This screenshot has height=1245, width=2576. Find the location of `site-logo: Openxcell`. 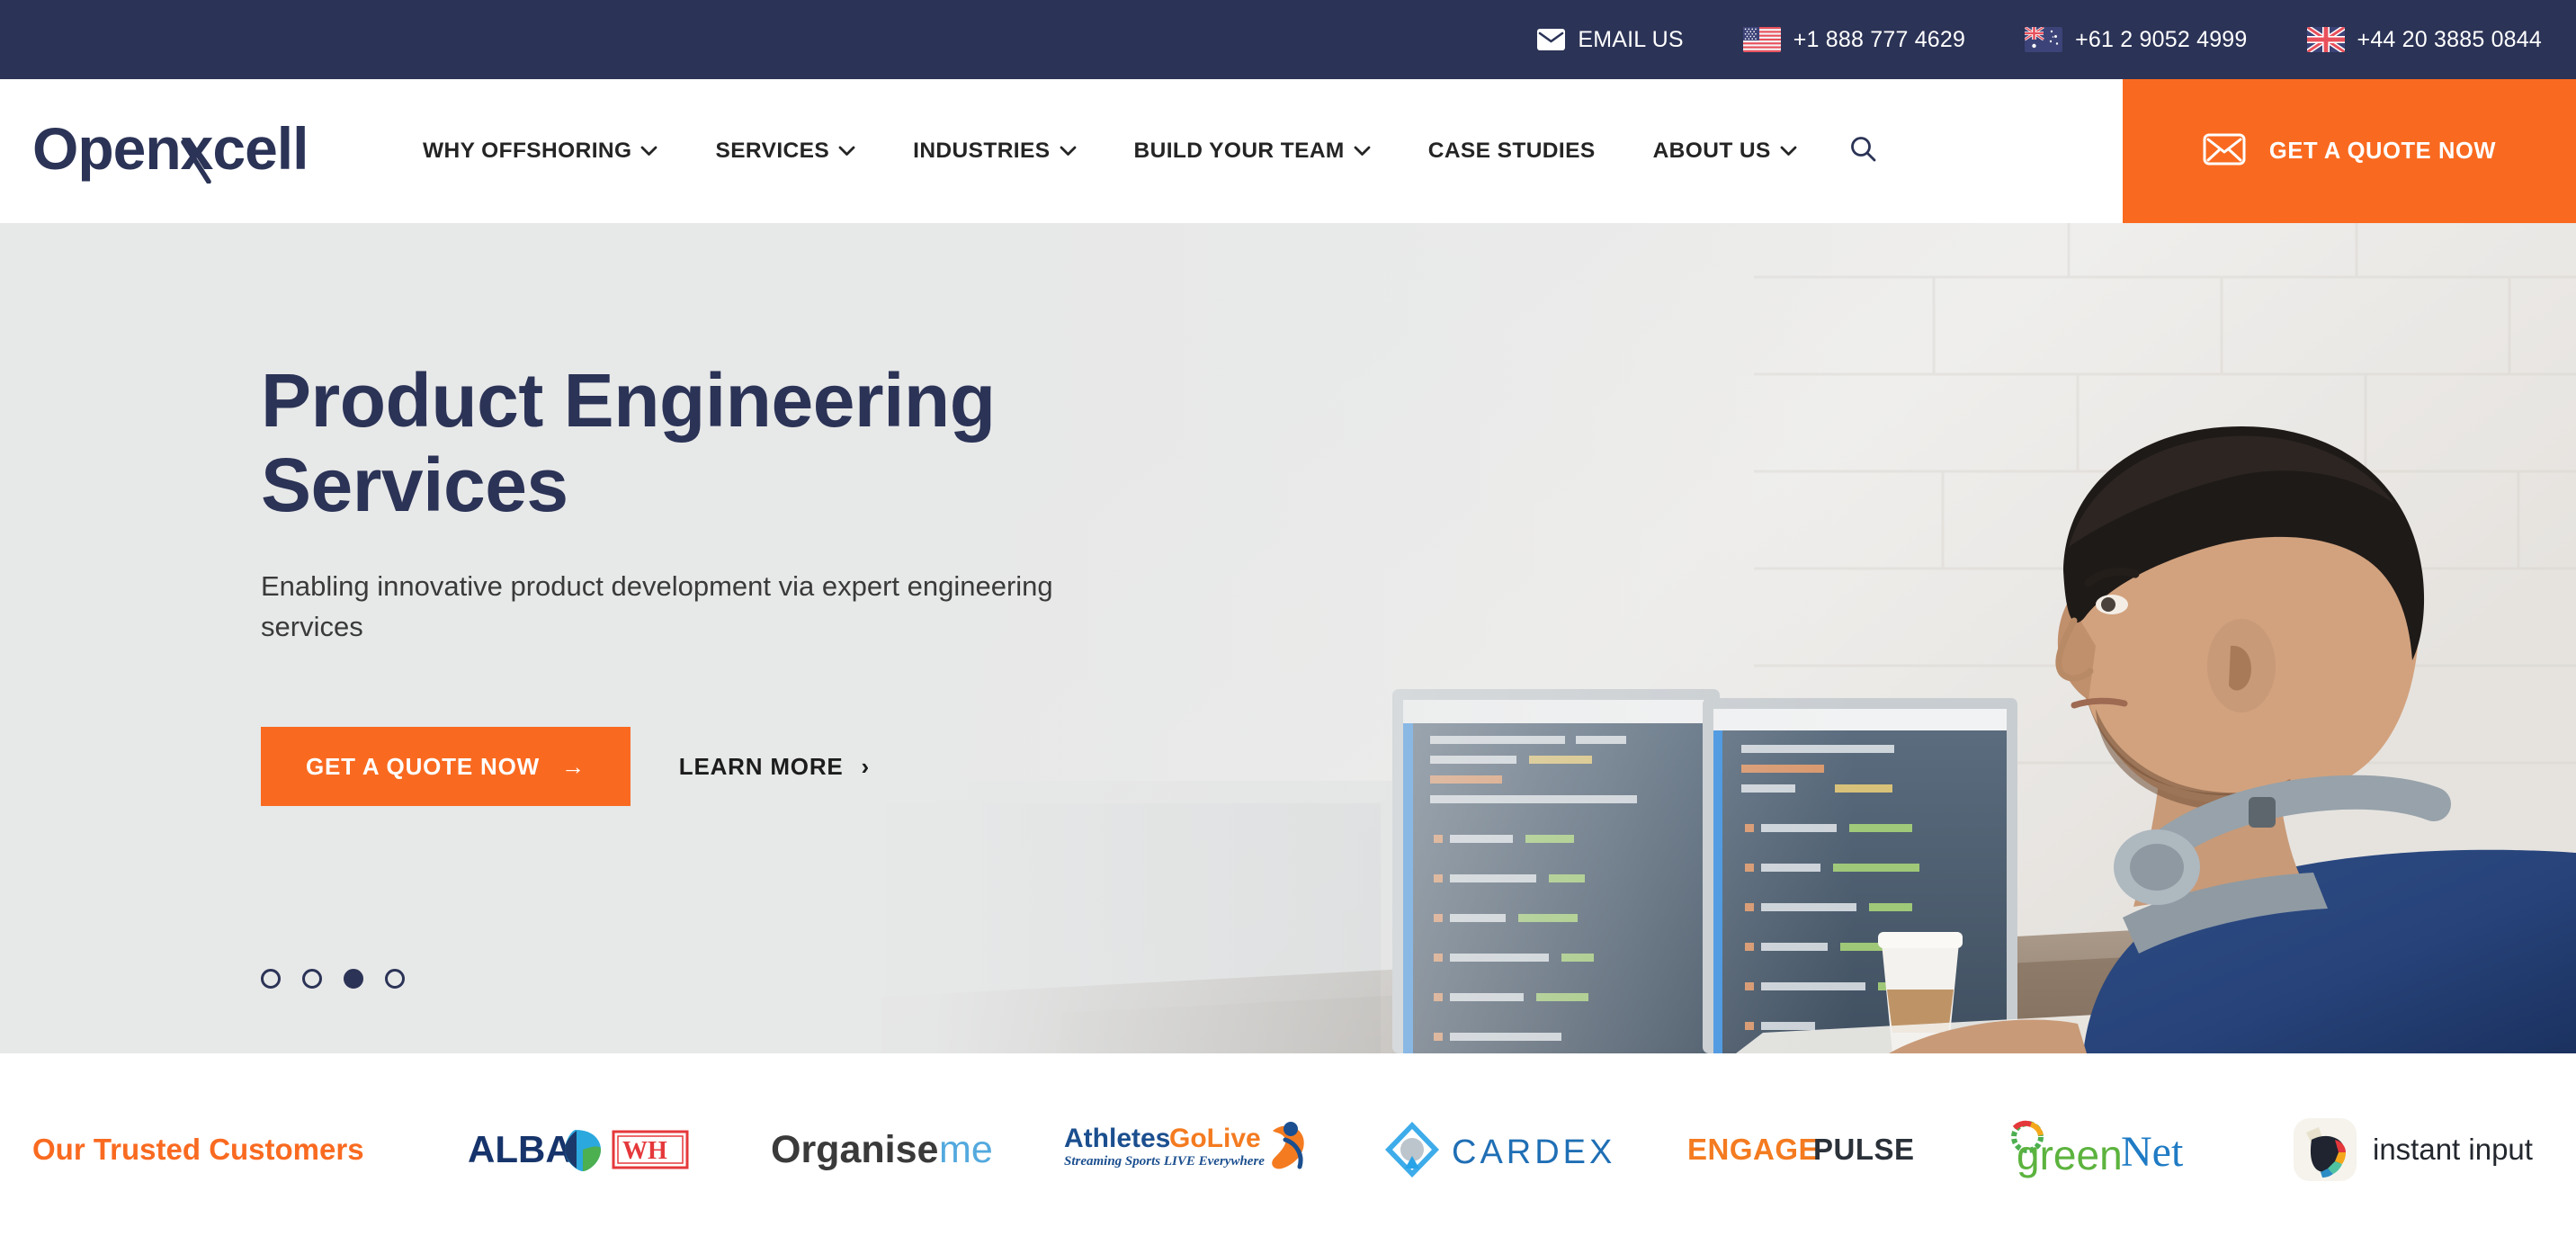

site-logo: Openxcell is located at coordinates (173, 151).